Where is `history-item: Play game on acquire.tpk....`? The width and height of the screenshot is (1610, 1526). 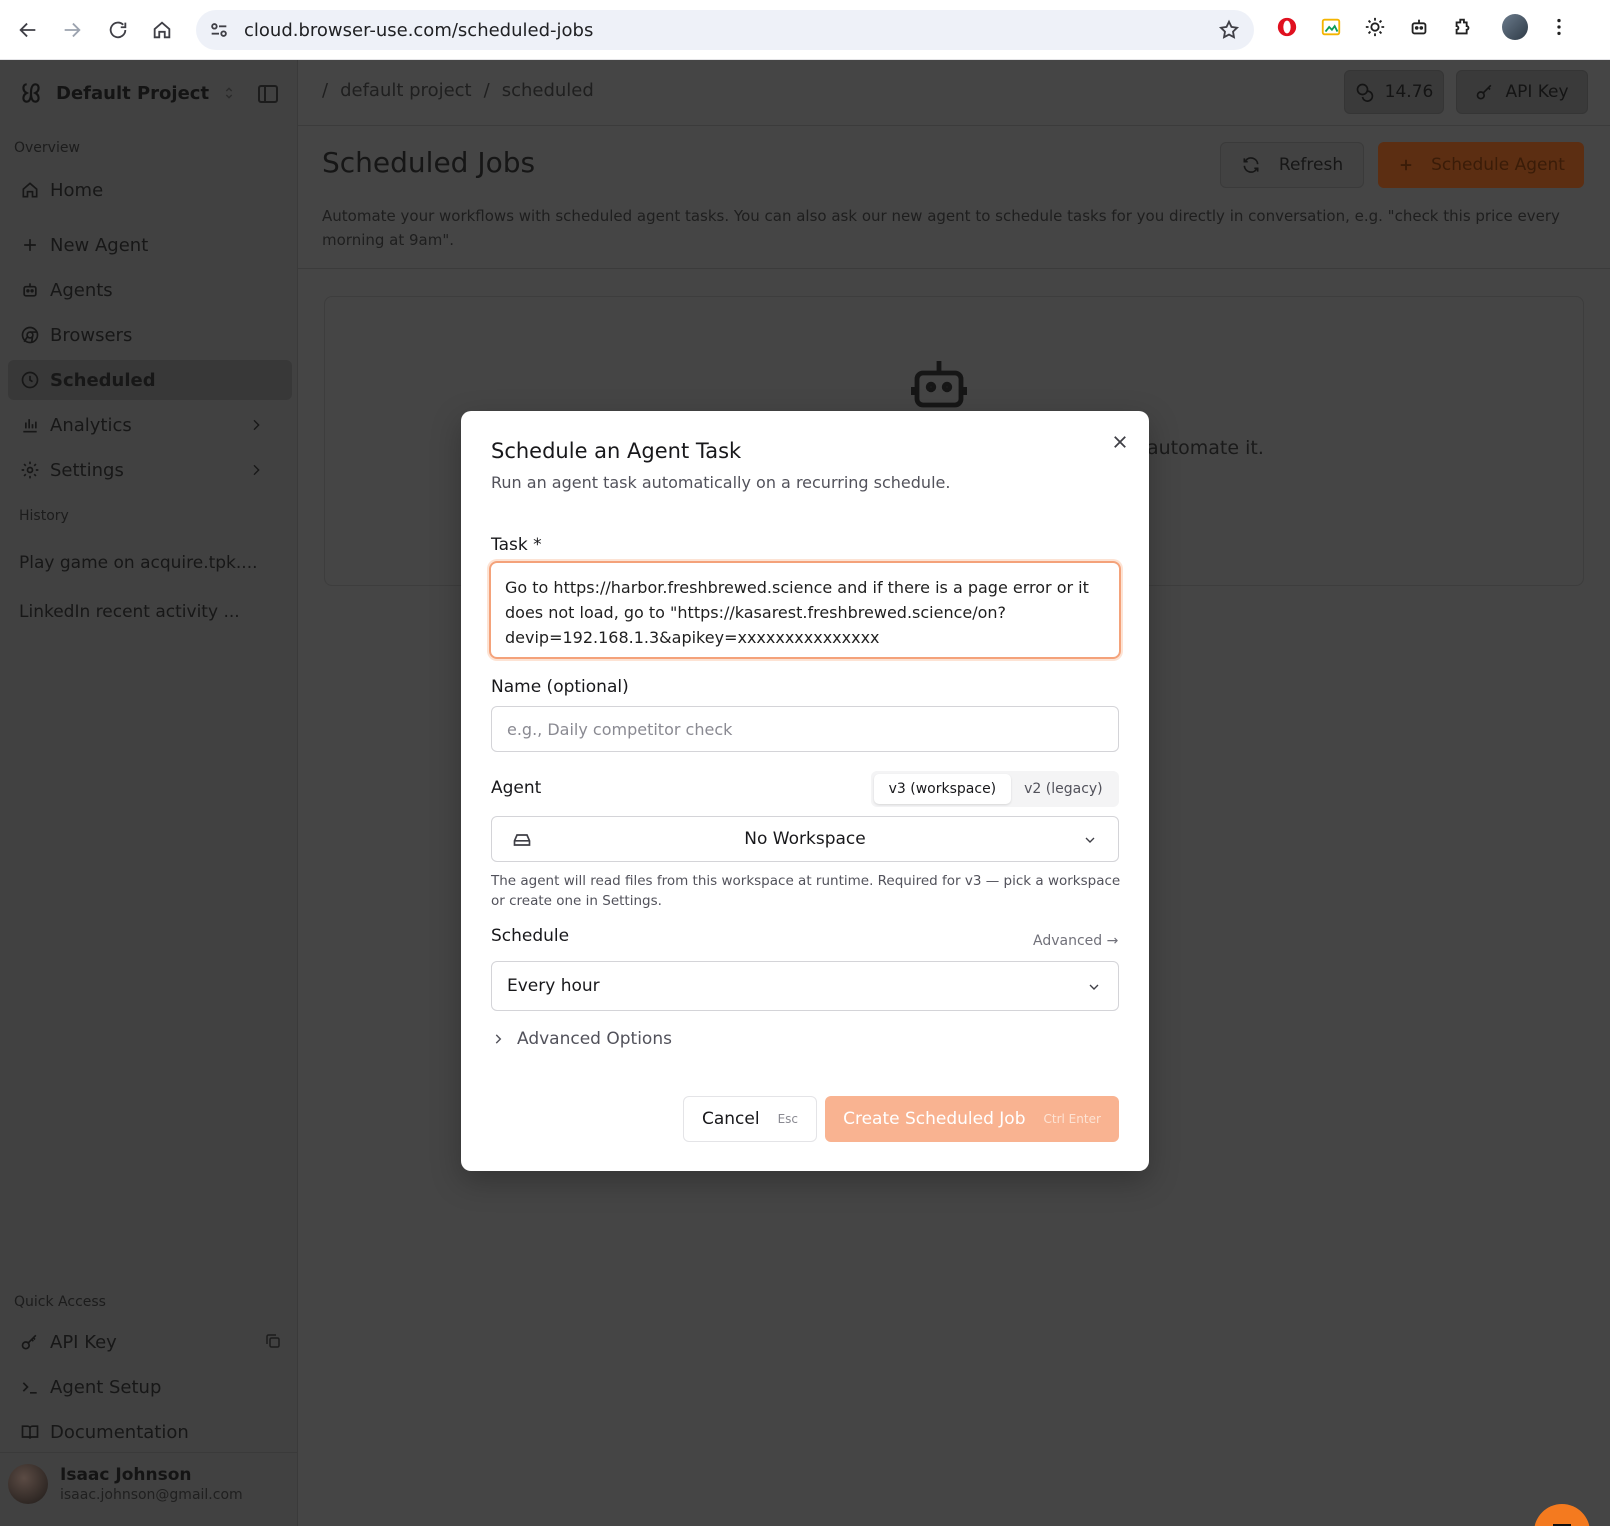 history-item: Play game on acquire.tpk.... is located at coordinates (138, 563).